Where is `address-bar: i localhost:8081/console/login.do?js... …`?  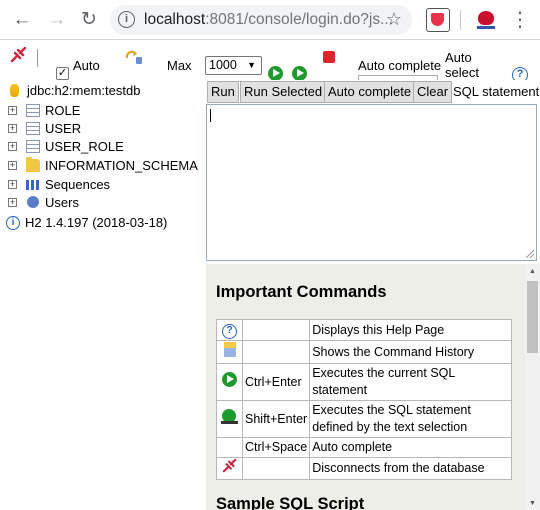
address-bar: i localhost:8081/console/login.do?js... … is located at coordinates (261, 20).